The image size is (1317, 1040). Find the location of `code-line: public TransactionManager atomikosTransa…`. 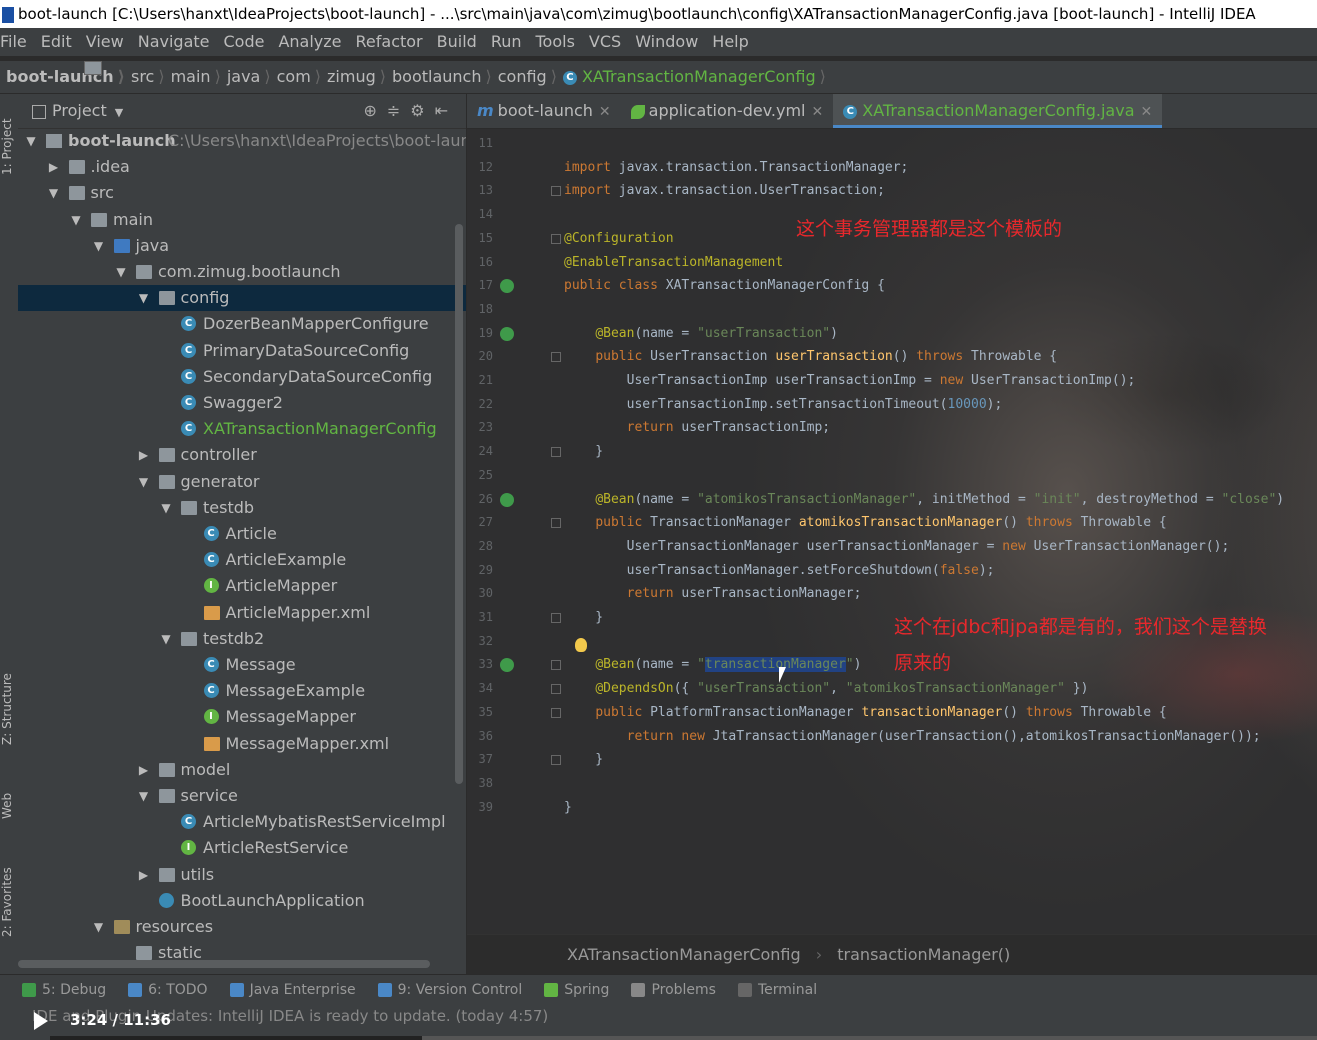

code-line: public TransactionManager atomikosTransa… is located at coordinates (881, 523).